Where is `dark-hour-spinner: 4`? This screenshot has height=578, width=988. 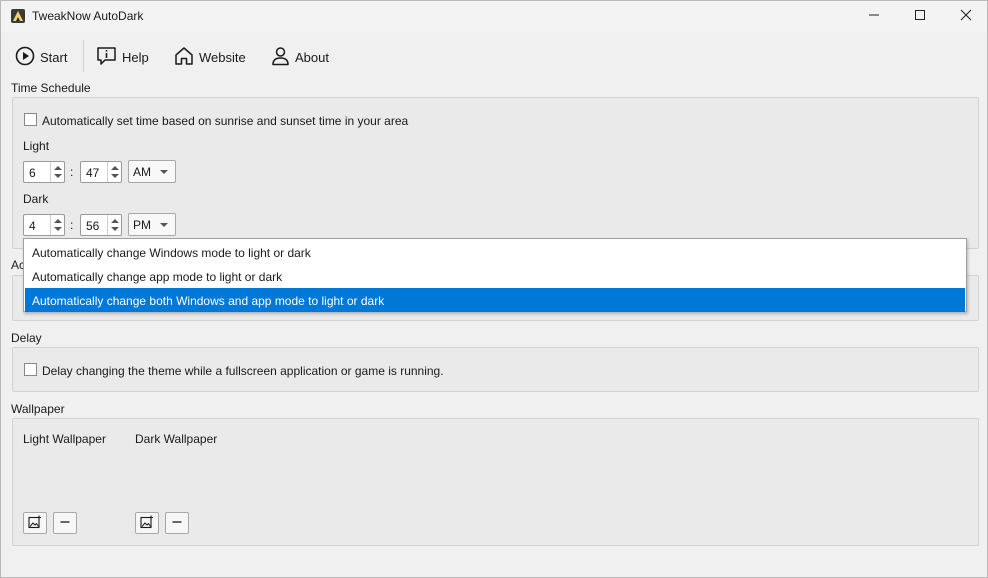
dark-hour-spinner: 4 is located at coordinates (44, 225).